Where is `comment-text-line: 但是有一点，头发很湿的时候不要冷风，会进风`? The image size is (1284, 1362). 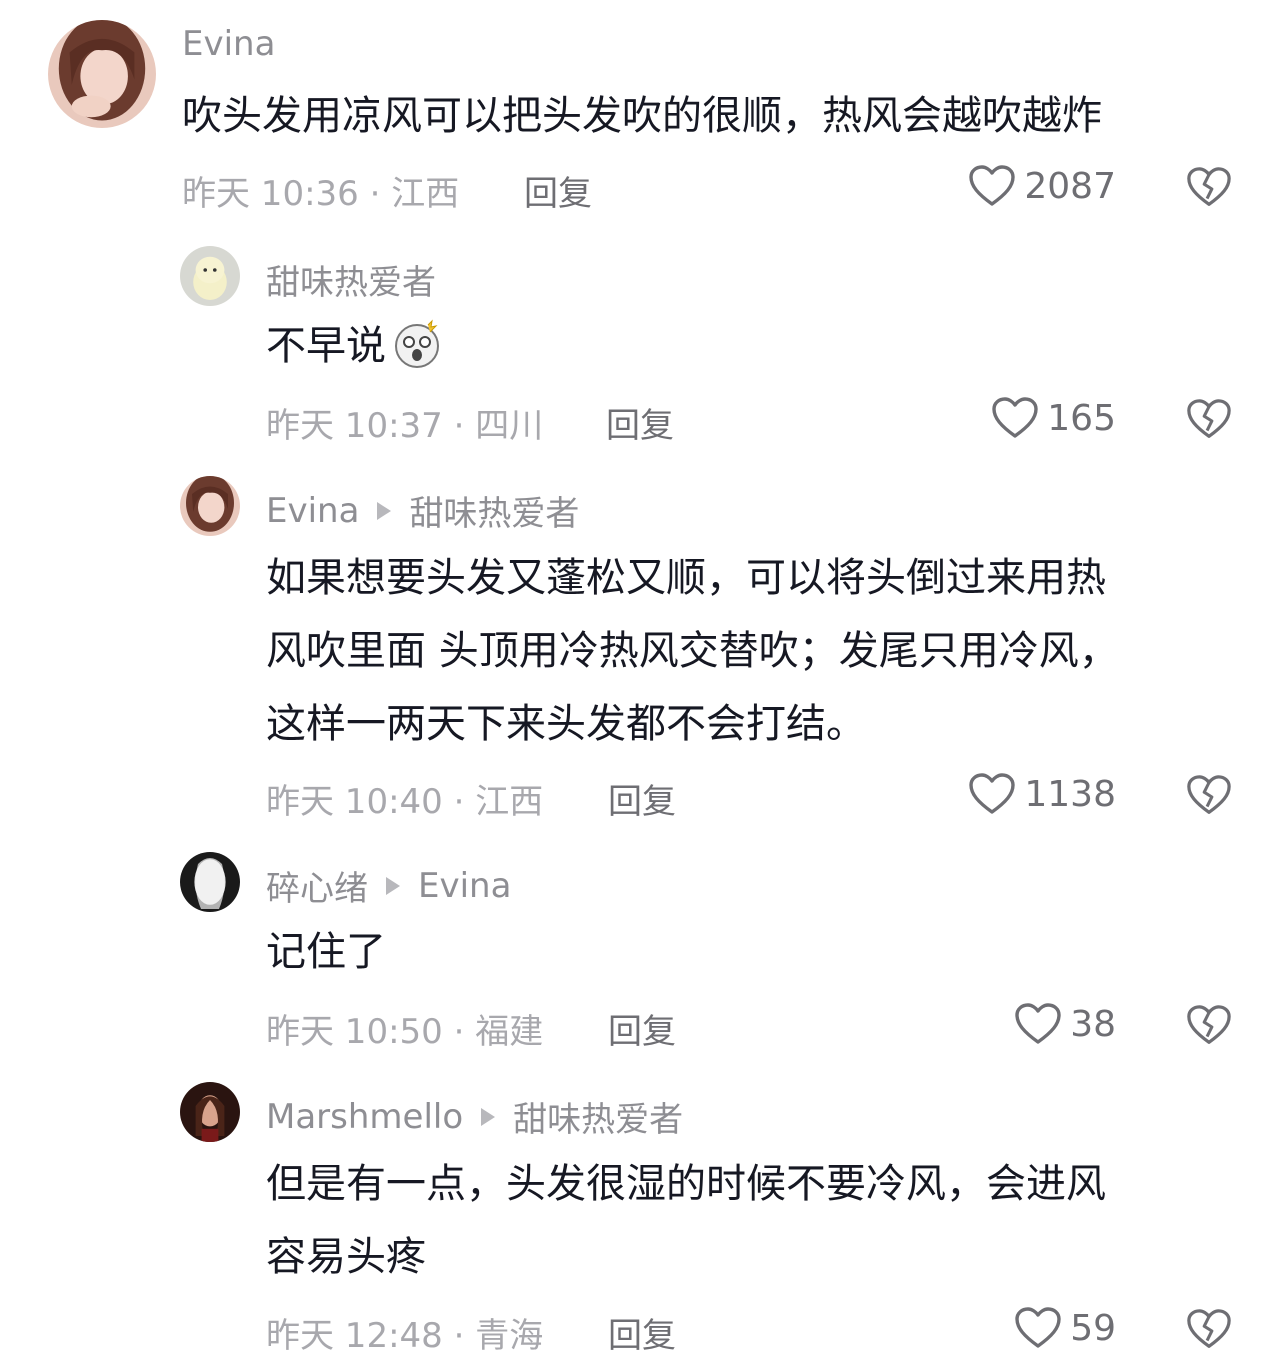 comment-text-line: 但是有一点，头发很湿的时候不要冷风，会进风 is located at coordinates (686, 1184).